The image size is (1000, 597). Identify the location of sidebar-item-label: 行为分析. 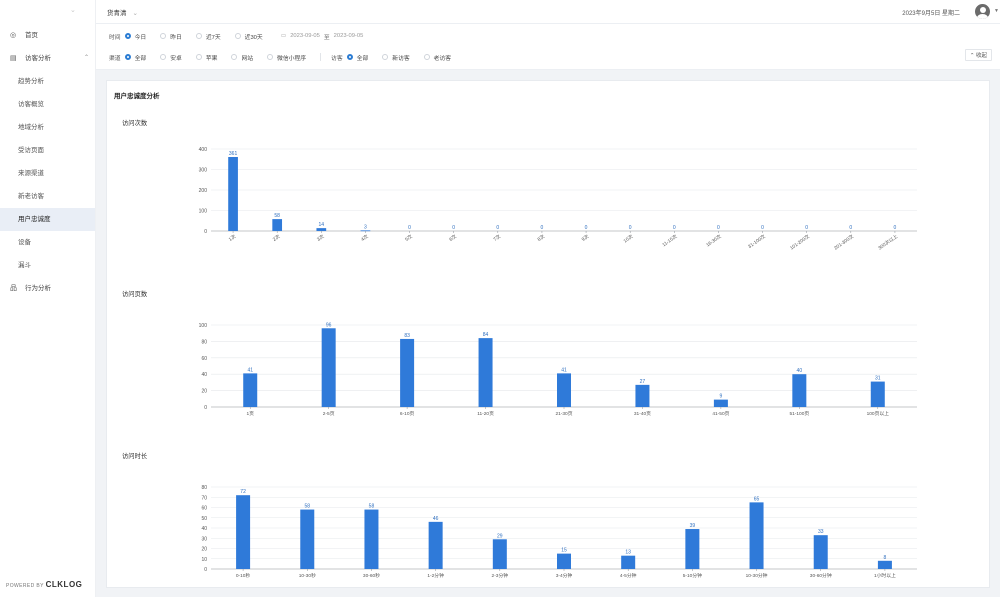
(38, 288).